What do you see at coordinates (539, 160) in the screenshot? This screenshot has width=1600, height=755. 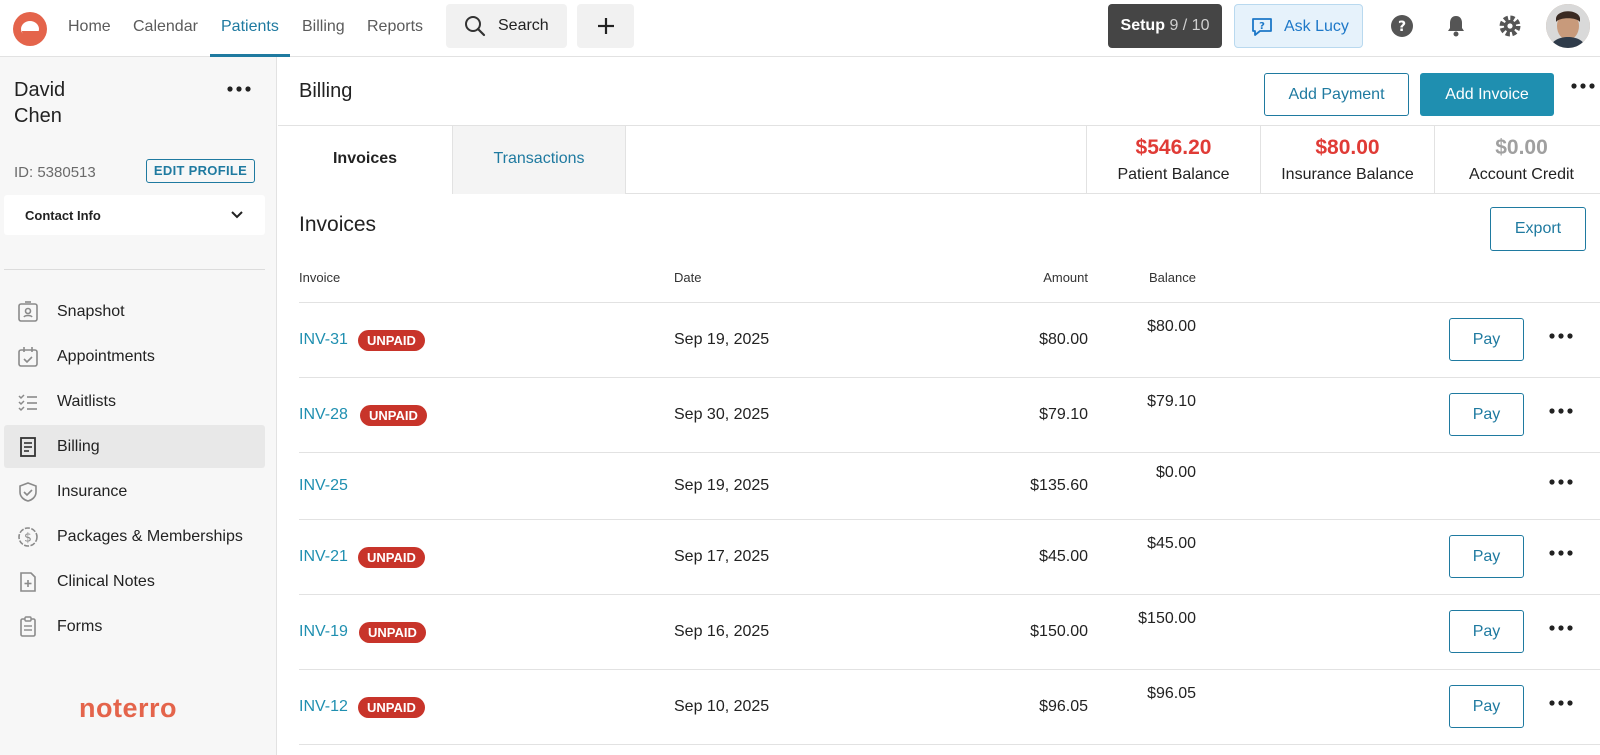 I see `tab-transactions: Transactions` at bounding box center [539, 160].